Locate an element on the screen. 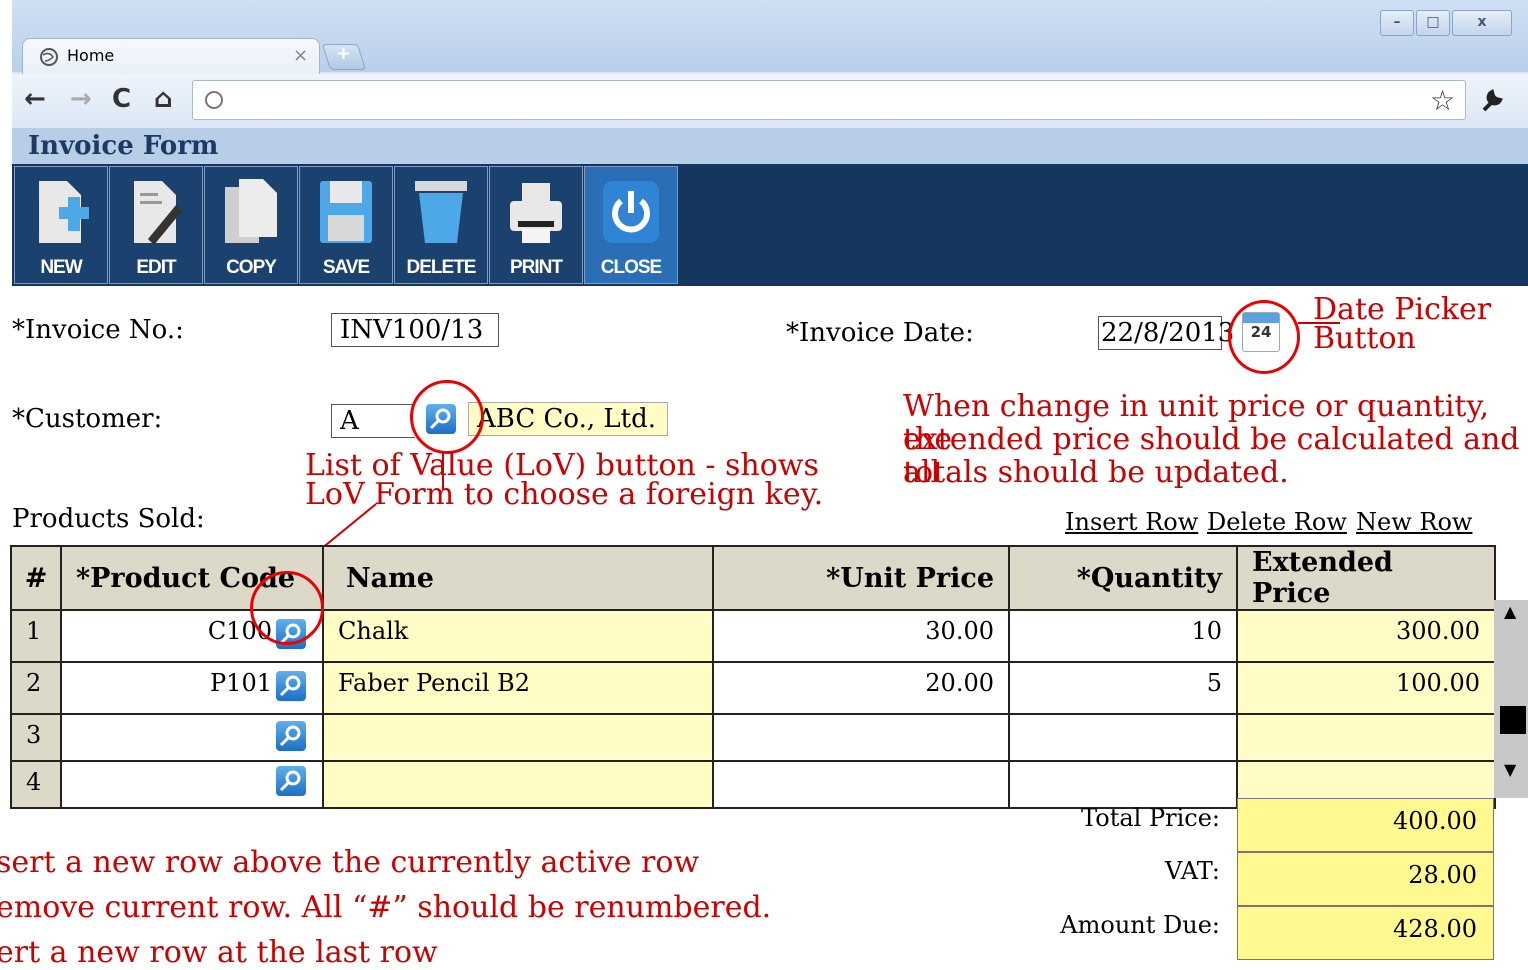  forward-icon: → is located at coordinates (81, 99).